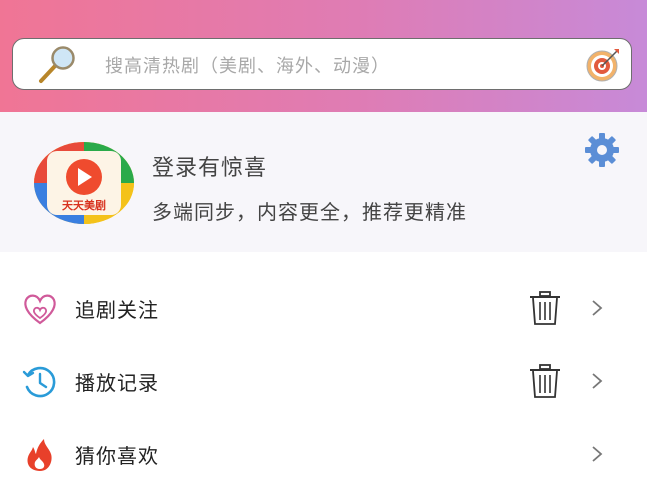 The image size is (647, 484). I want to click on app-logo: 天天美剧, so click(84, 183).